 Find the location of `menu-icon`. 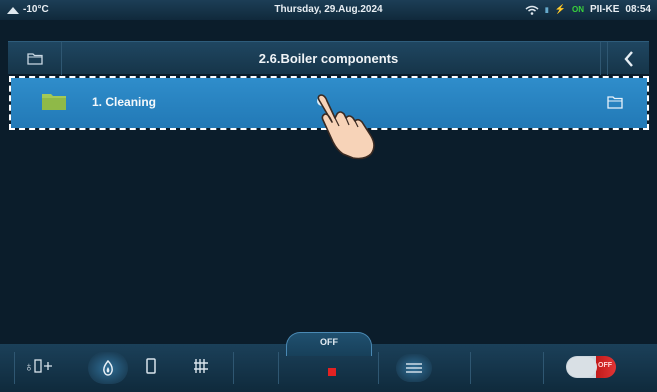

menu-icon is located at coordinates (414, 368).